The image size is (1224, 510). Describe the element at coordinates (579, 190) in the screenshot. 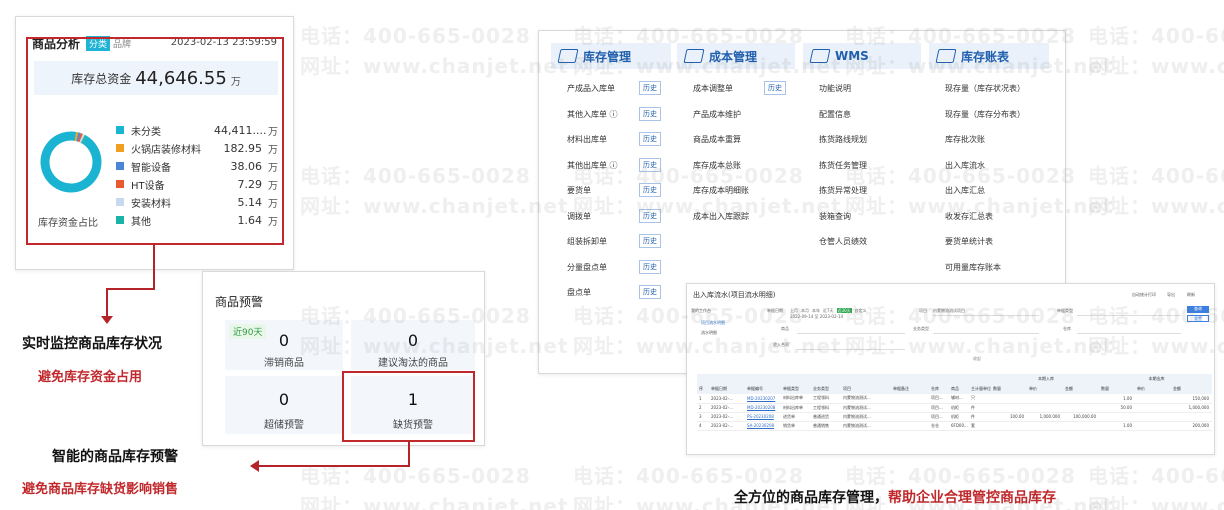

I see `menu-item: 要货单` at that location.